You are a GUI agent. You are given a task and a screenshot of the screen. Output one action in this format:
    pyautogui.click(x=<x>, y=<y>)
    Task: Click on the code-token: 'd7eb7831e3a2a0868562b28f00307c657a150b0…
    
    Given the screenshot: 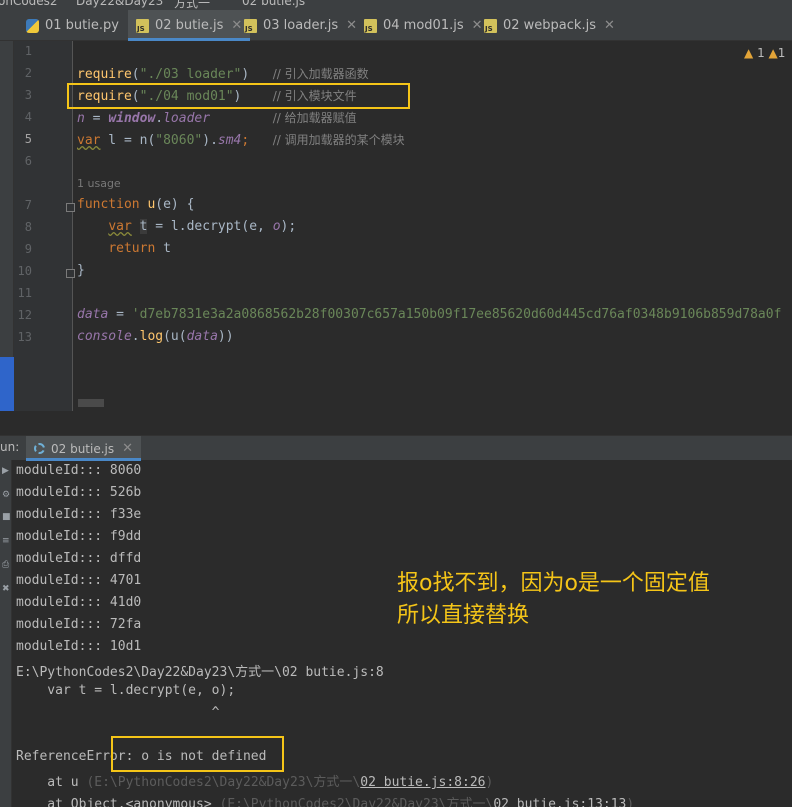 What is the action you would take?
    pyautogui.click(x=456, y=314)
    